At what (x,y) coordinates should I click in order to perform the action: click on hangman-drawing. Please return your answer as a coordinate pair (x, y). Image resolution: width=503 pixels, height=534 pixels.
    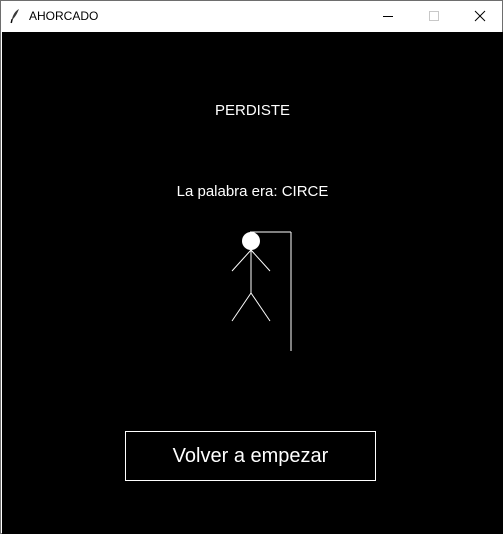
    Looking at the image, I should click on (261, 291).